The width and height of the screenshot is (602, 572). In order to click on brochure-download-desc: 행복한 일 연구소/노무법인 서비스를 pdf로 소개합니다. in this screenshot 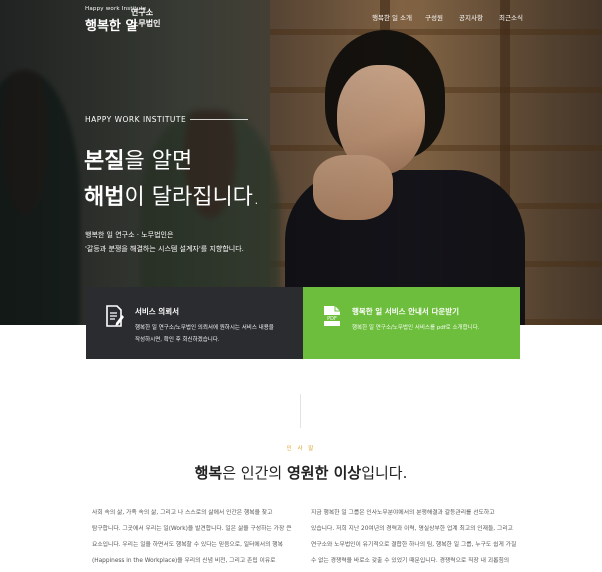, I will do `click(416, 328)`.